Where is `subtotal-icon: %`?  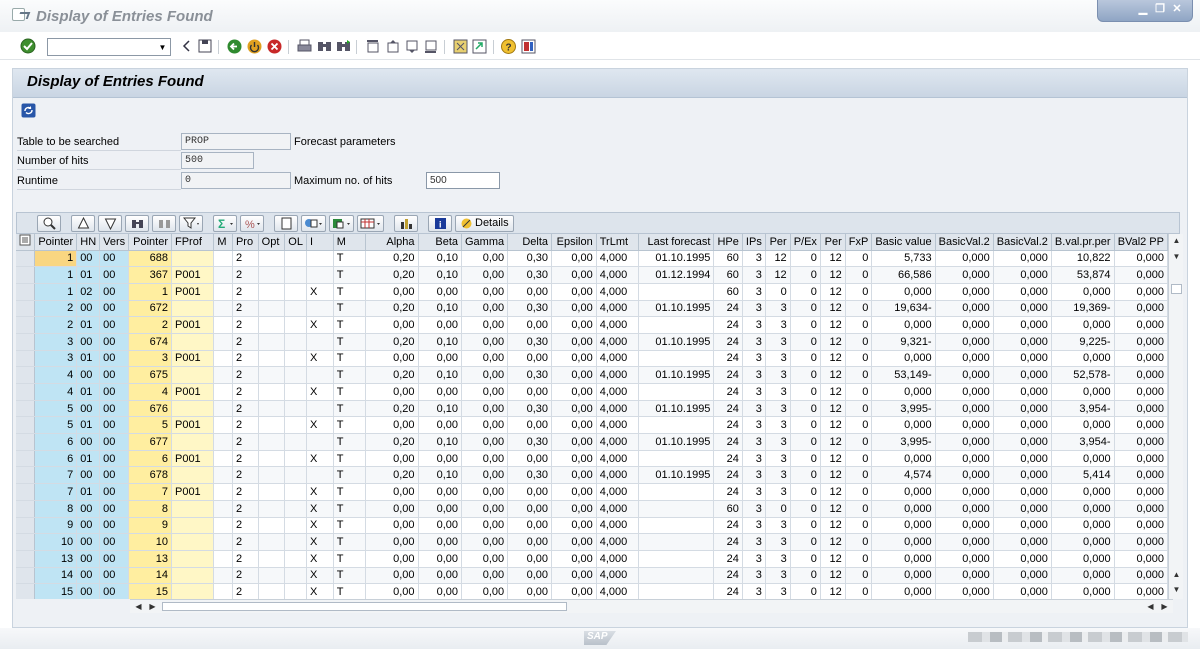 subtotal-icon: % is located at coordinates (252, 223).